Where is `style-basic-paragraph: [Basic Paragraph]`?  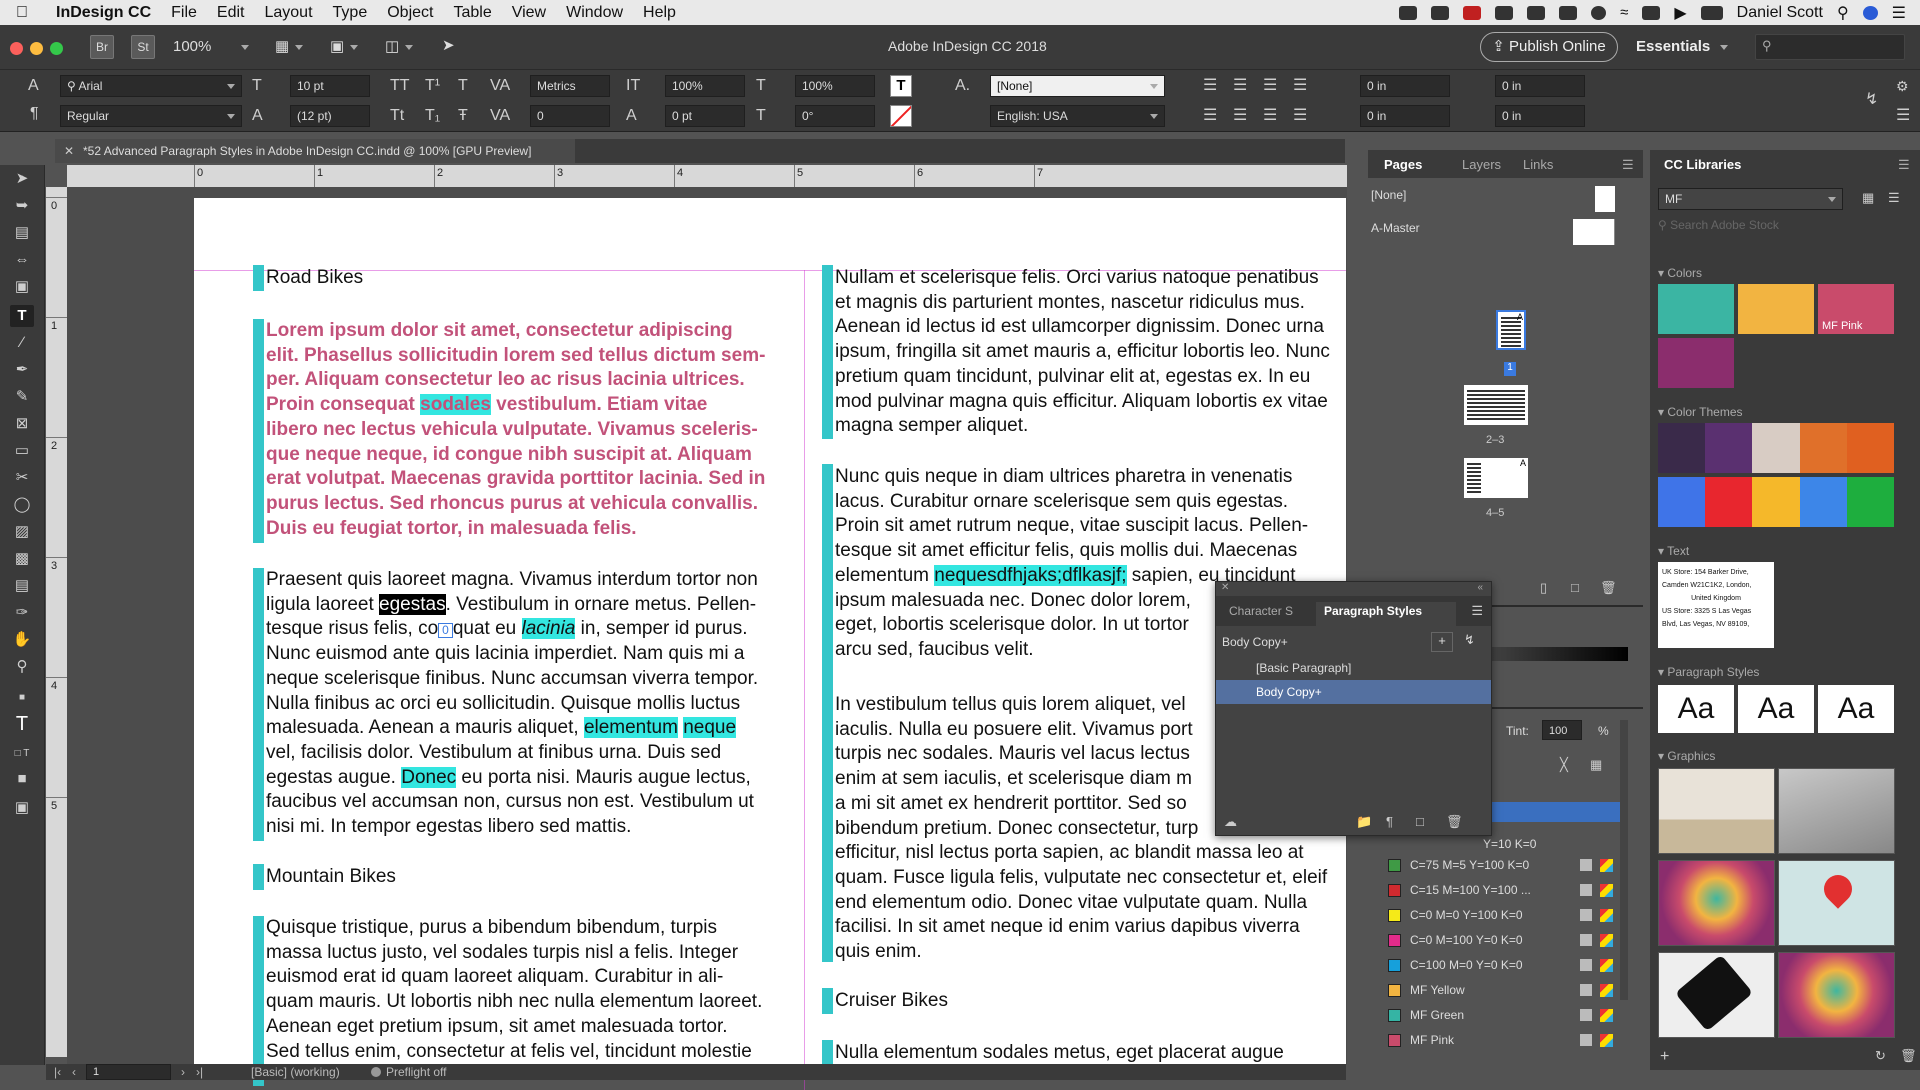
style-basic-paragraph: [Basic Paragraph] is located at coordinates (1303, 668).